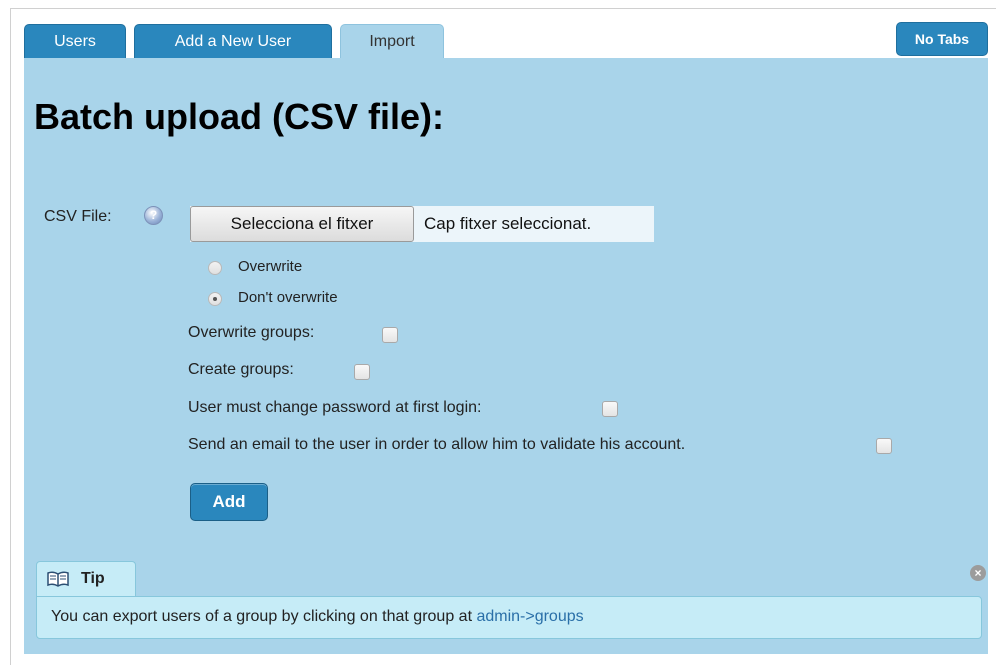  What do you see at coordinates (58, 579) in the screenshot?
I see `book-icon` at bounding box center [58, 579].